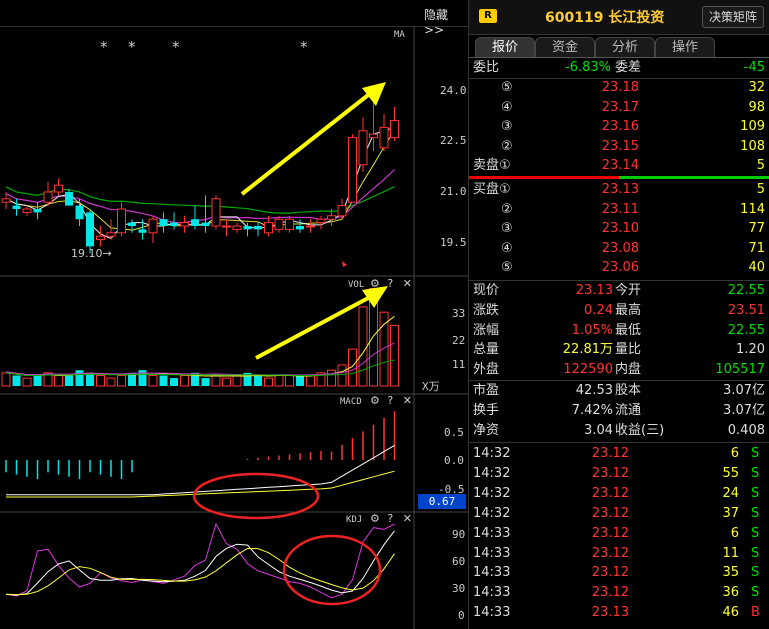  What do you see at coordinates (628, 410) in the screenshot?
I see `fund-label: 流通` at bounding box center [628, 410].